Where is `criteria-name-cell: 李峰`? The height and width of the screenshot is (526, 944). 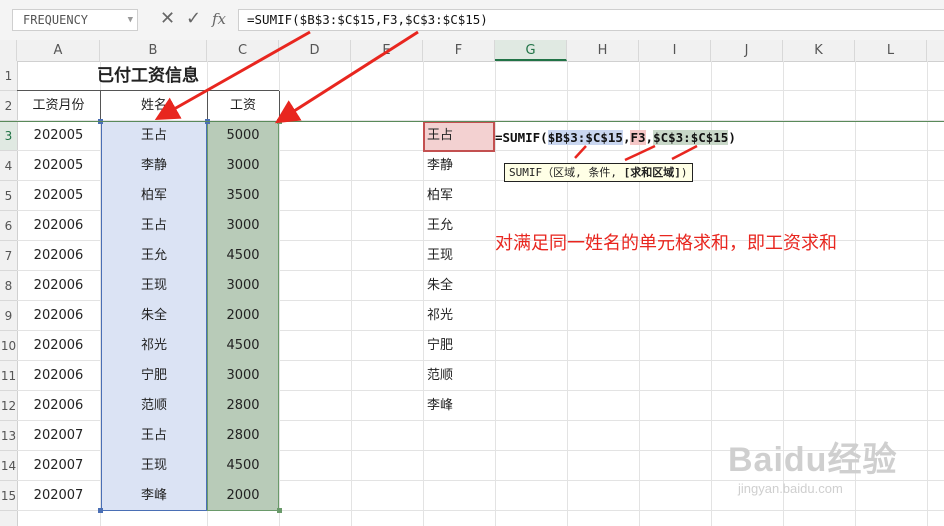
criteria-name-cell: 李峰 is located at coordinates (459, 406).